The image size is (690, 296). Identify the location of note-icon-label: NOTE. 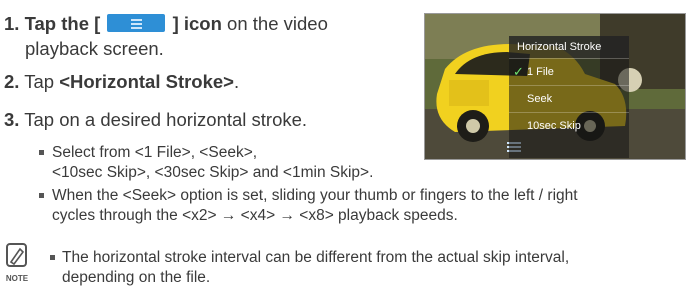
(17, 278).